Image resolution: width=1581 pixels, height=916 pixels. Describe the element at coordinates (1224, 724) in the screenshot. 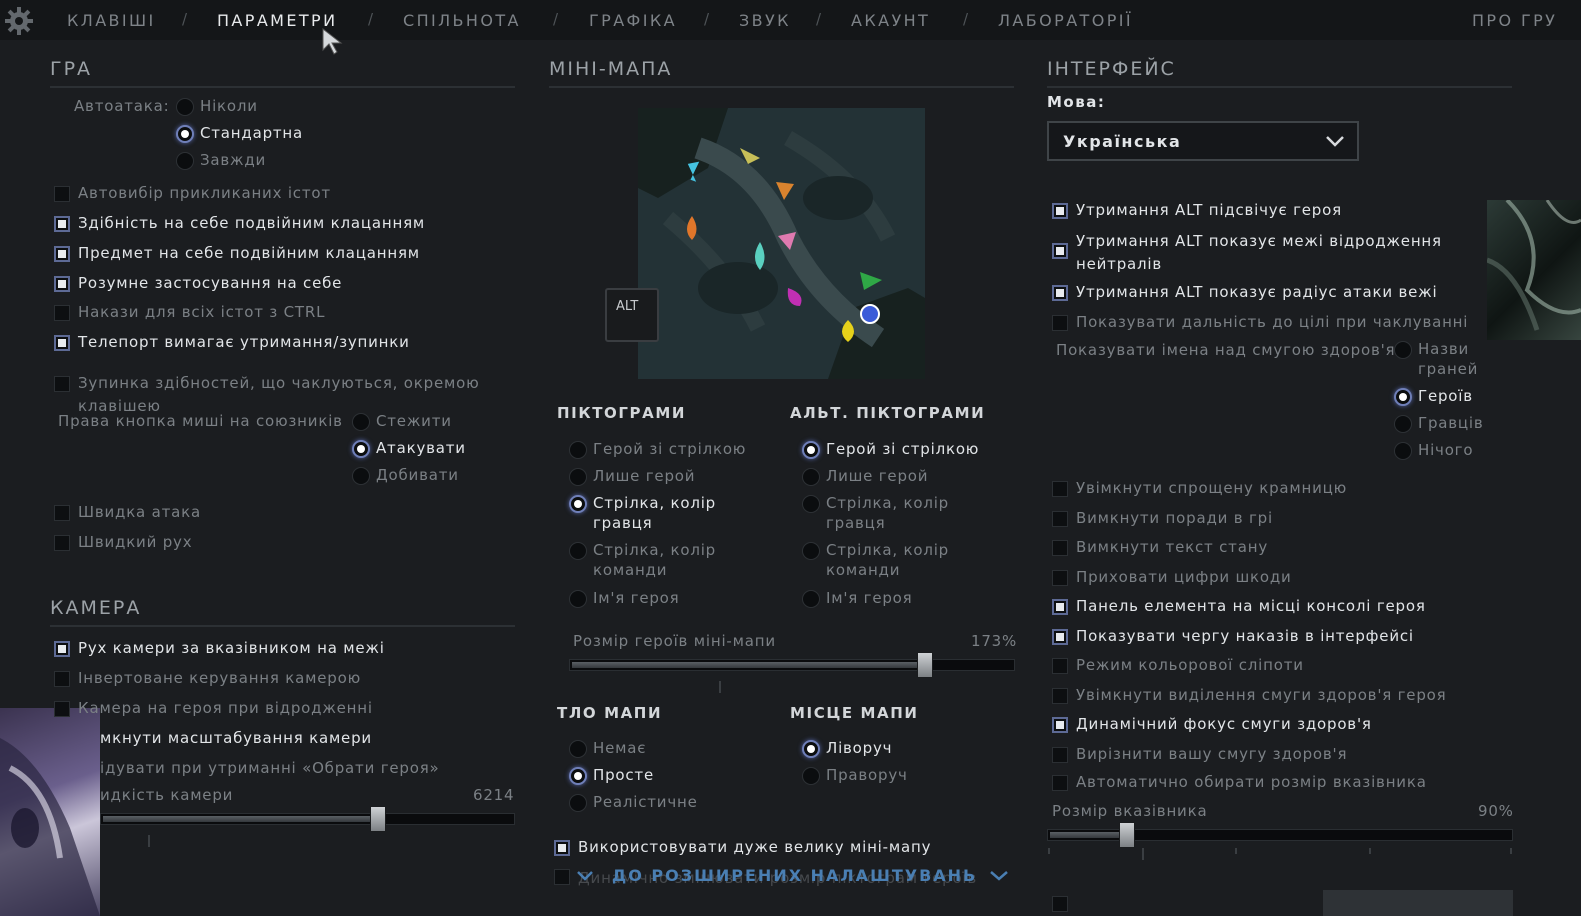

I see `iface-check-8-label: Динамічний фокус смуги здоров'я` at that location.